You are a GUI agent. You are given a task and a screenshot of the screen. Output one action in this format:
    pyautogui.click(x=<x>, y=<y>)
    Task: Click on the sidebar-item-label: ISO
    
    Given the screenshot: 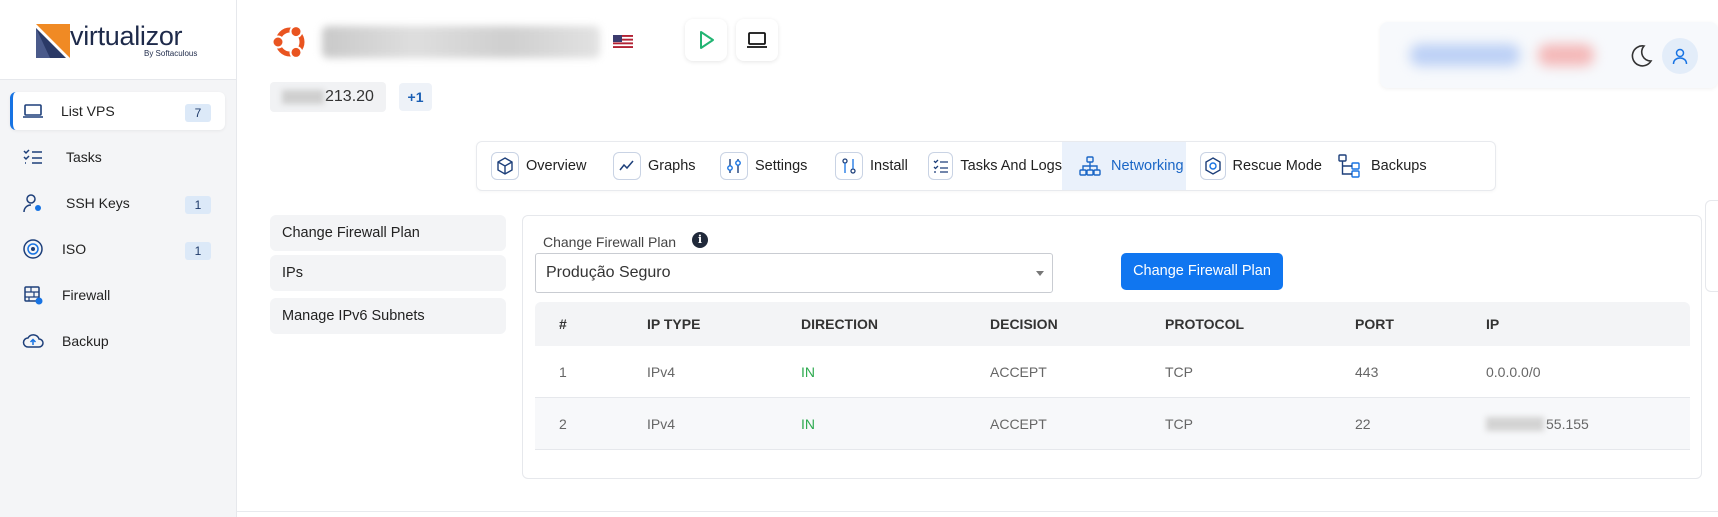 What is the action you would take?
    pyautogui.click(x=74, y=249)
    